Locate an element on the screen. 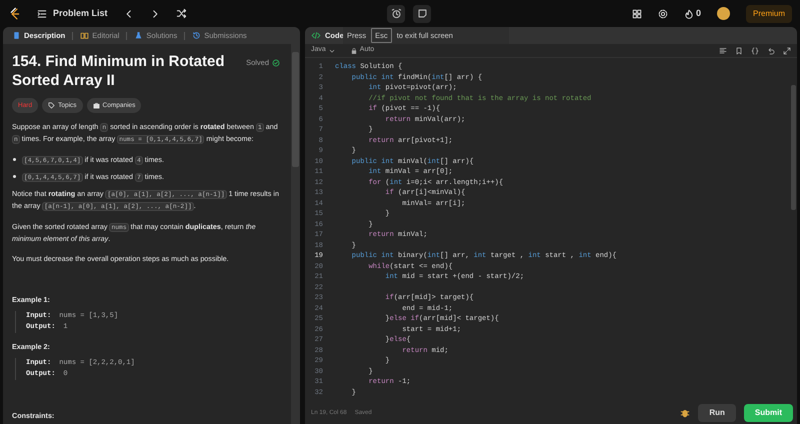 This screenshot has width=800, height=424. alarm-clock-icon is located at coordinates (396, 13).